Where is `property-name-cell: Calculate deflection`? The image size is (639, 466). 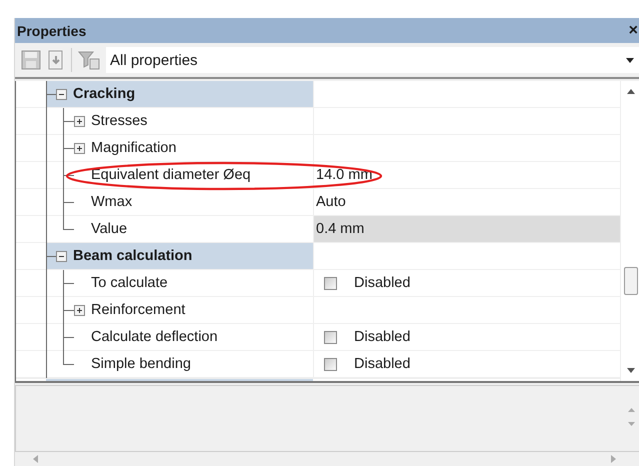 property-name-cell: Calculate deflection is located at coordinates (164, 337).